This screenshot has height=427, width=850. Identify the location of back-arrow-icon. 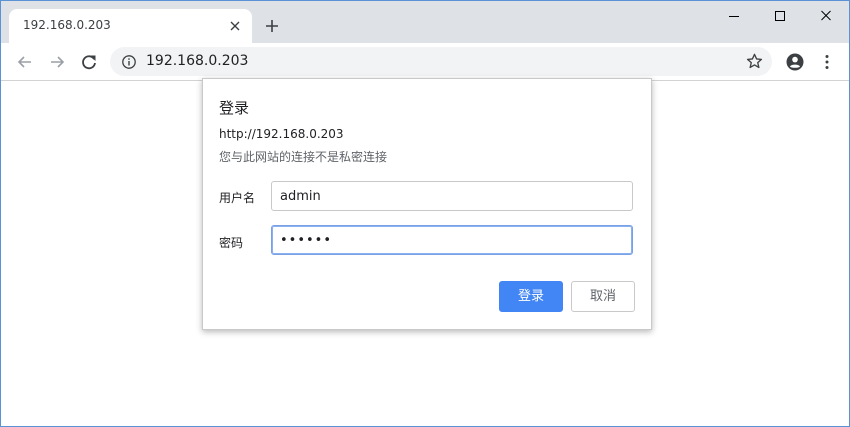
(25, 62).